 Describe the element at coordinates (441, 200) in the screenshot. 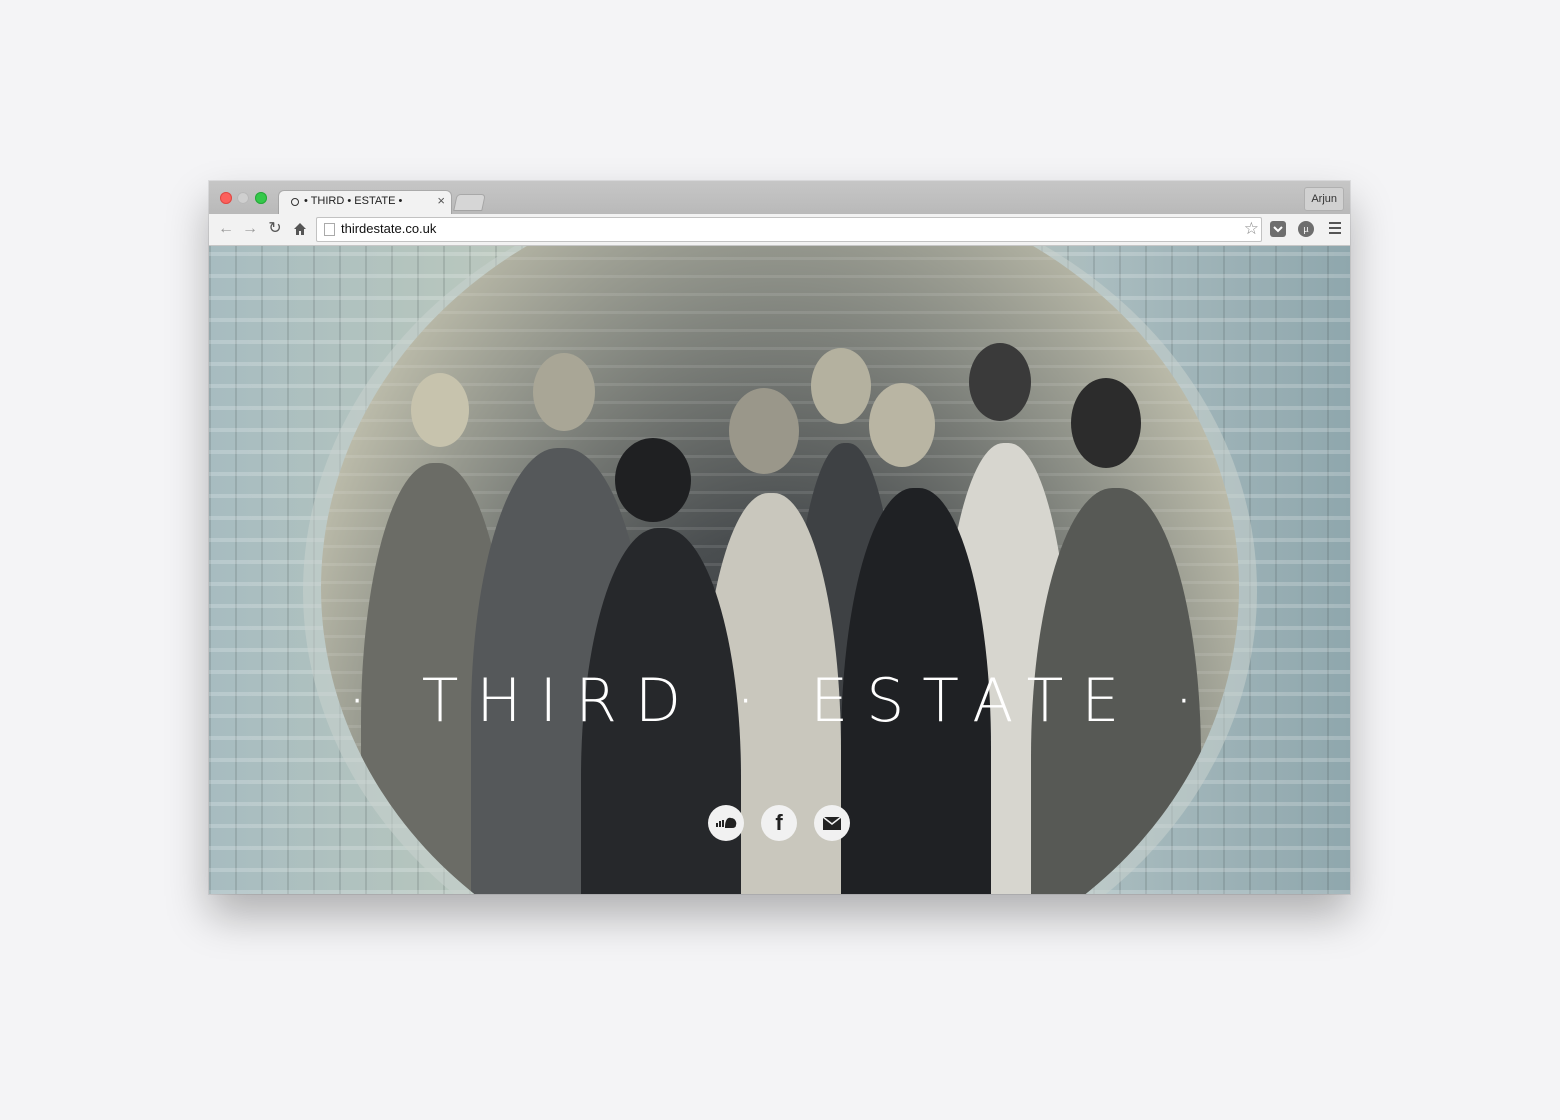

I see `close-tab-icon: ×` at that location.